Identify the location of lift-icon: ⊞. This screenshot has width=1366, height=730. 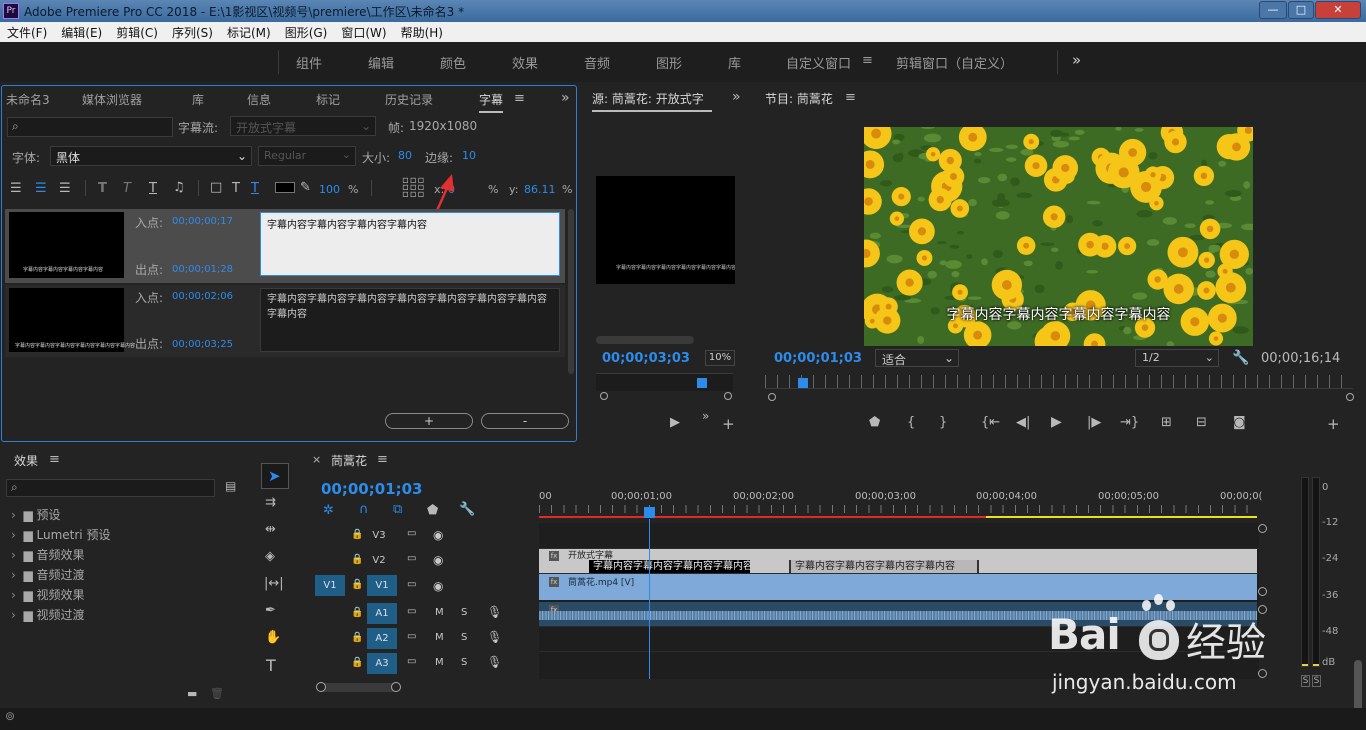
(1166, 422).